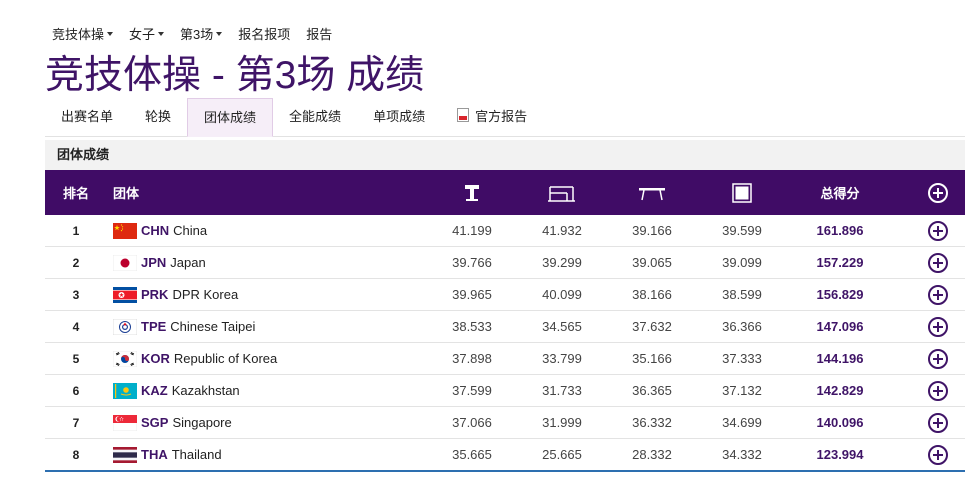 The height and width of the screenshot is (503, 975). I want to click on tab-start-list: 出赛名单, so click(87, 116).